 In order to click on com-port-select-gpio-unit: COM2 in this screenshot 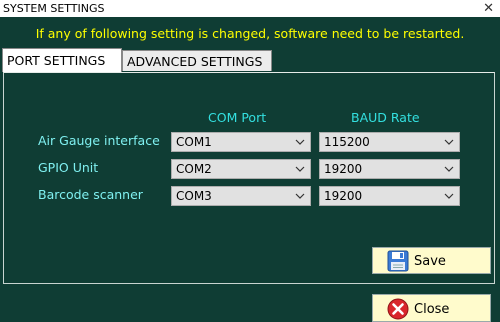, I will do `click(241, 169)`.